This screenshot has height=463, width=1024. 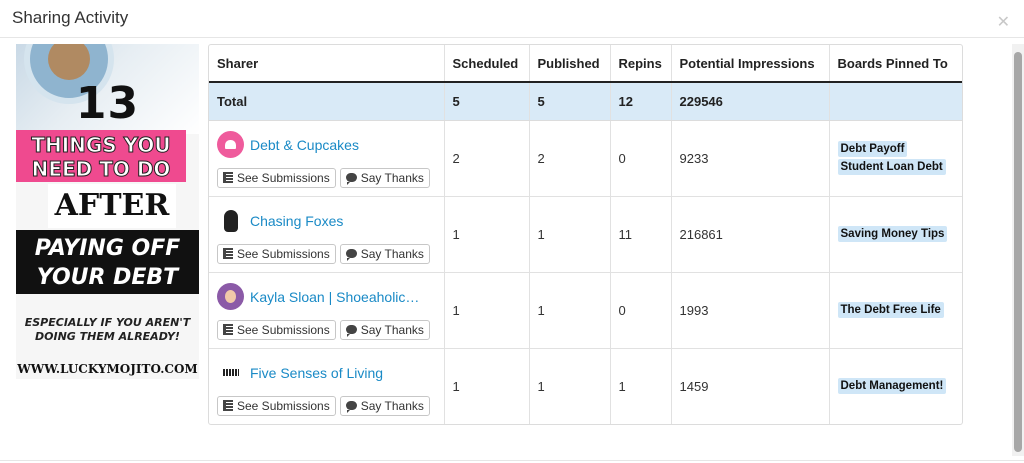 What do you see at coordinates (892, 386) in the screenshot?
I see `board-badge: Debt Management!` at bounding box center [892, 386].